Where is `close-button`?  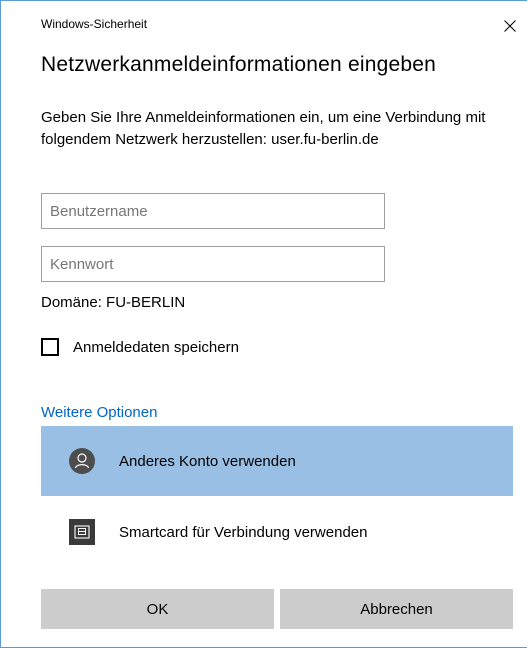
close-button is located at coordinates (510, 26).